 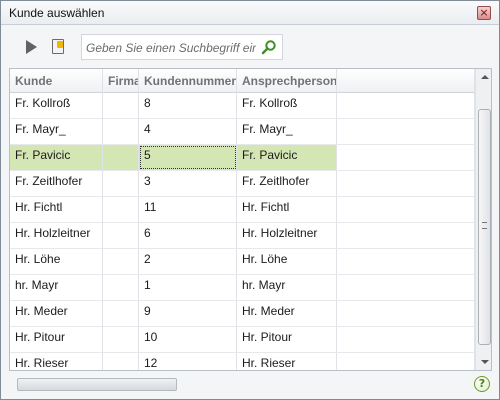 I want to click on cell-ansprechperson: hr. Mayr, so click(x=287, y=287).